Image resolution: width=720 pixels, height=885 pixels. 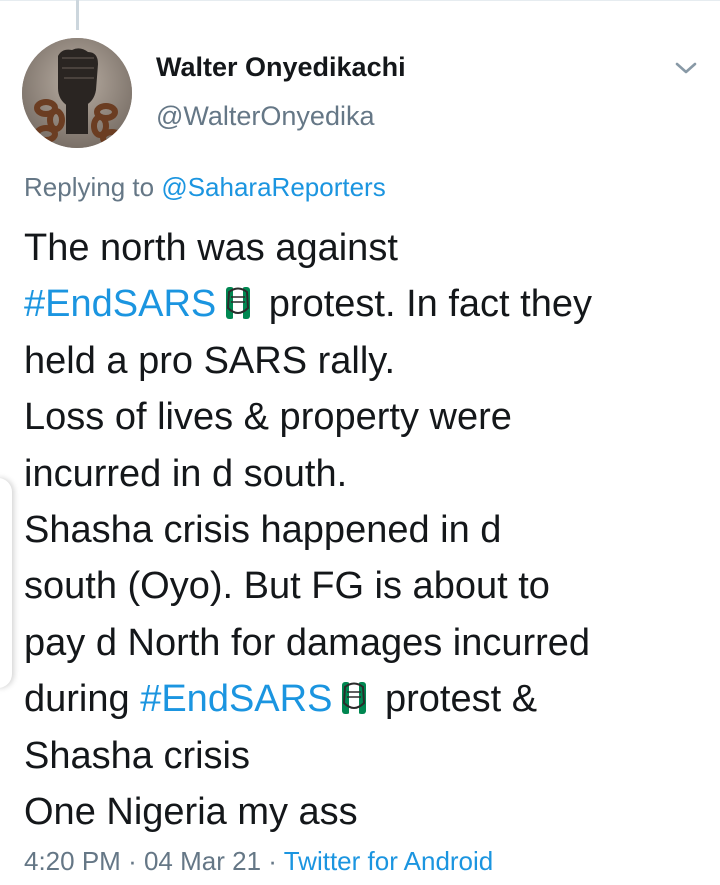 What do you see at coordinates (369, 474) in the screenshot?
I see `tweet-line: incurred in d south.` at bounding box center [369, 474].